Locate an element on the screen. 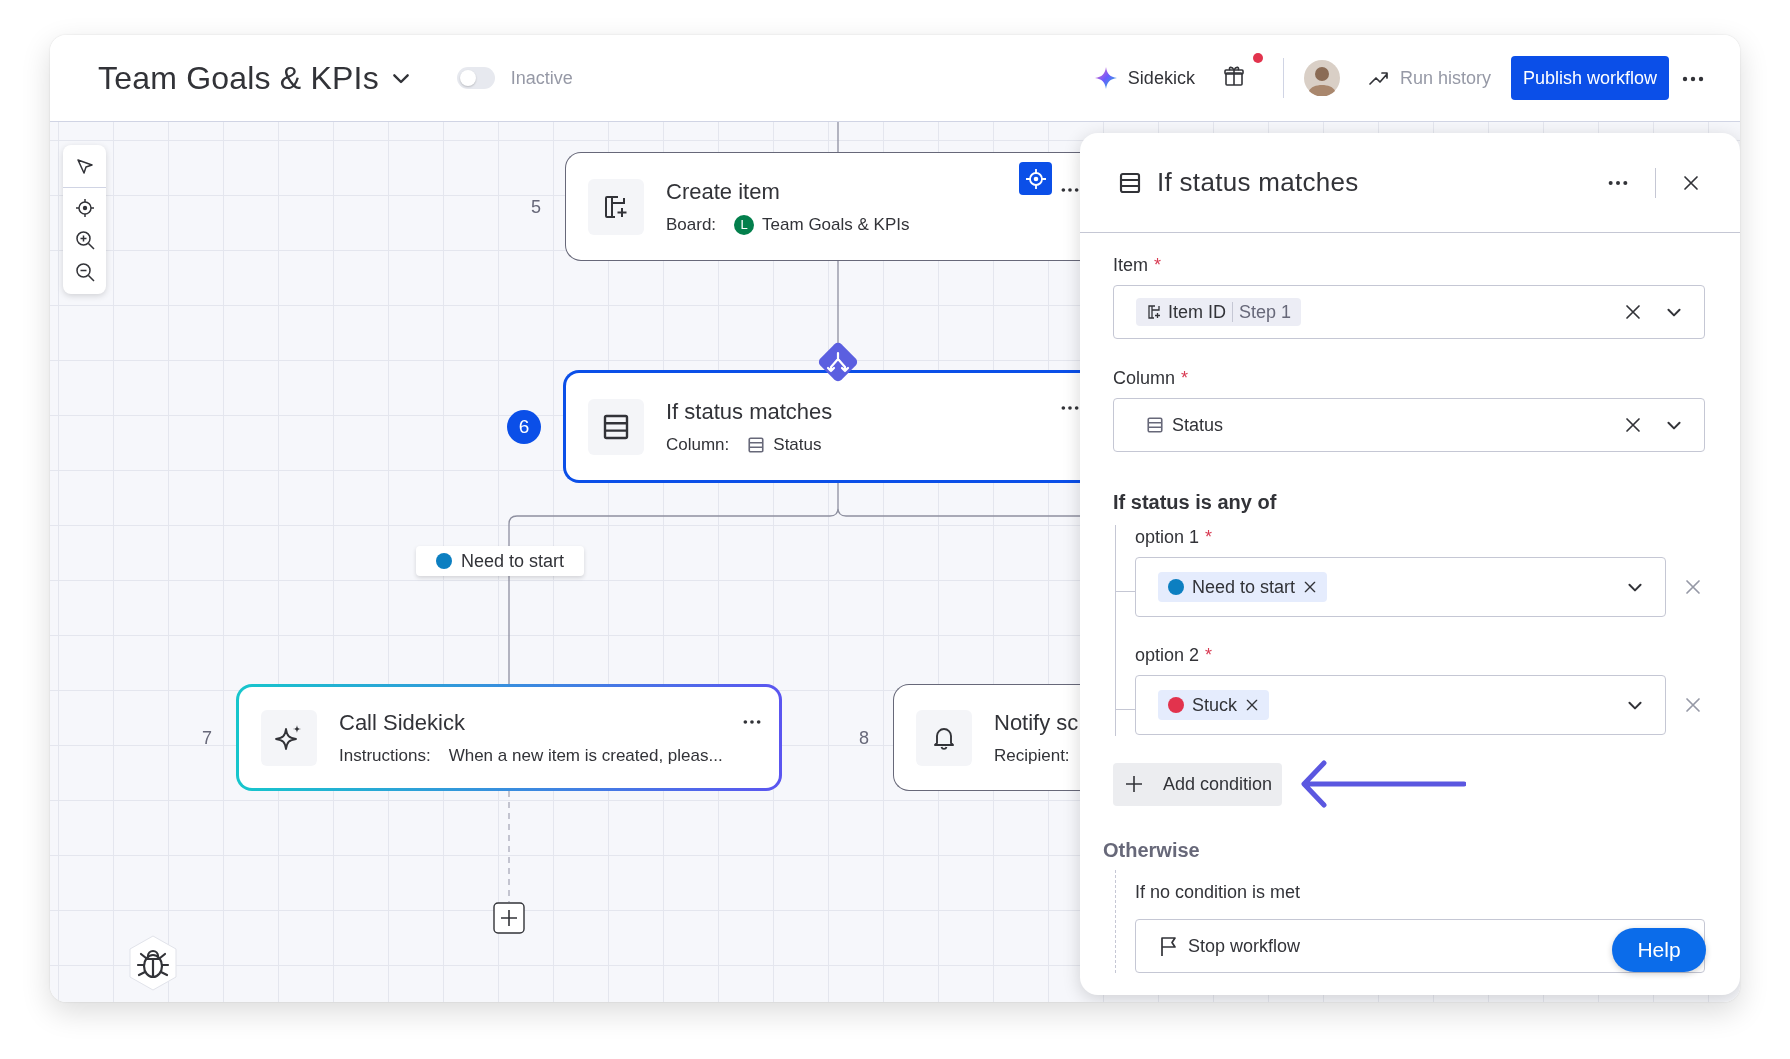 This screenshot has height=1059, width=1790. status-toggle is located at coordinates (475, 78).